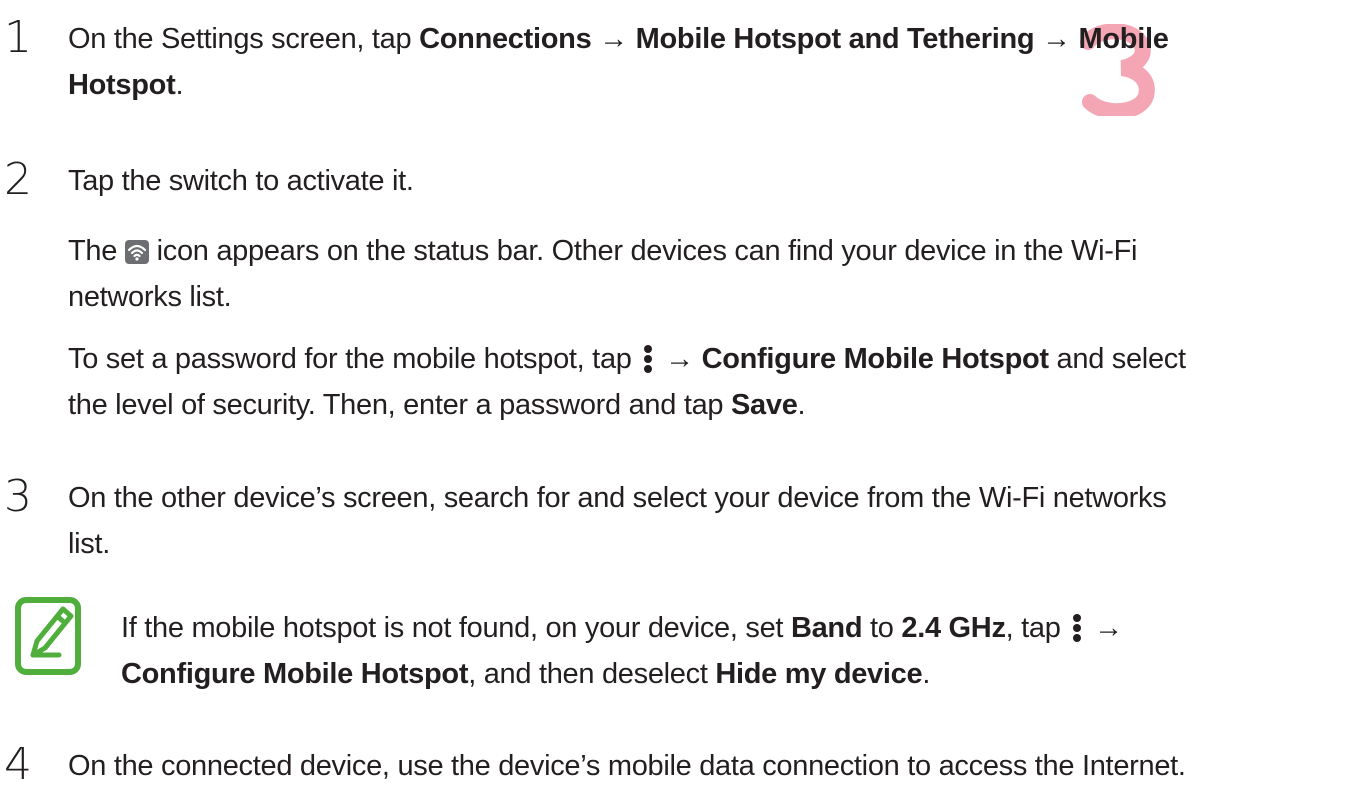 This screenshot has height=796, width=1353. What do you see at coordinates (648, 359) in the screenshot?
I see `more-options-kebab-icon` at bounding box center [648, 359].